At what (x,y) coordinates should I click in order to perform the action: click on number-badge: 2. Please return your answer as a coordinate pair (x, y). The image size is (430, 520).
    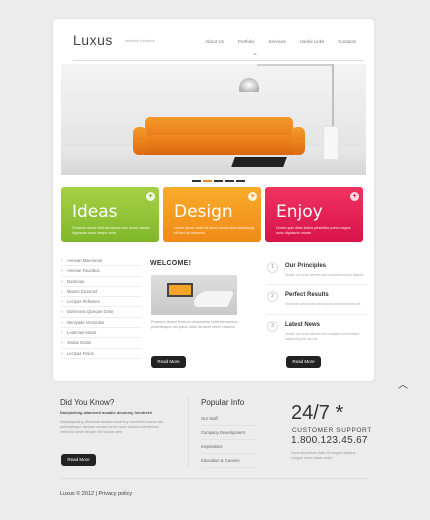
    Looking at the image, I should click on (272, 296).